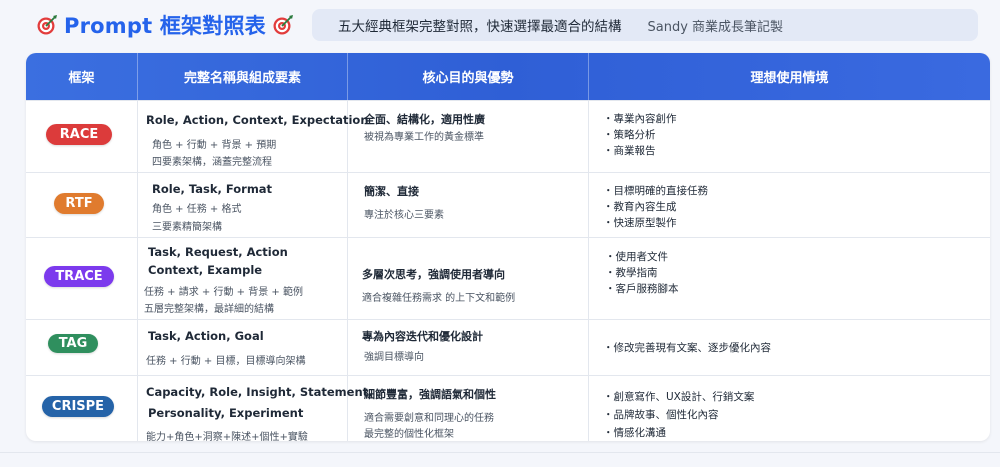  What do you see at coordinates (243, 347) in the screenshot?
I see `name-cell: Task, Action, Goal 任務 + 行動 + 目標，目標導向架構` at bounding box center [243, 347].